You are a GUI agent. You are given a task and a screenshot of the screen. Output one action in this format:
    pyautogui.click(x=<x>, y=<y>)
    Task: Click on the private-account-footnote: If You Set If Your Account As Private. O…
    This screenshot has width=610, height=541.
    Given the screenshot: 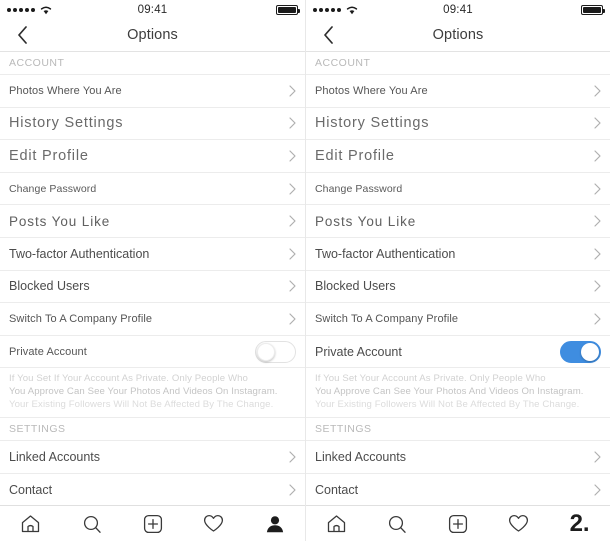 What is the action you would take?
    pyautogui.click(x=152, y=393)
    